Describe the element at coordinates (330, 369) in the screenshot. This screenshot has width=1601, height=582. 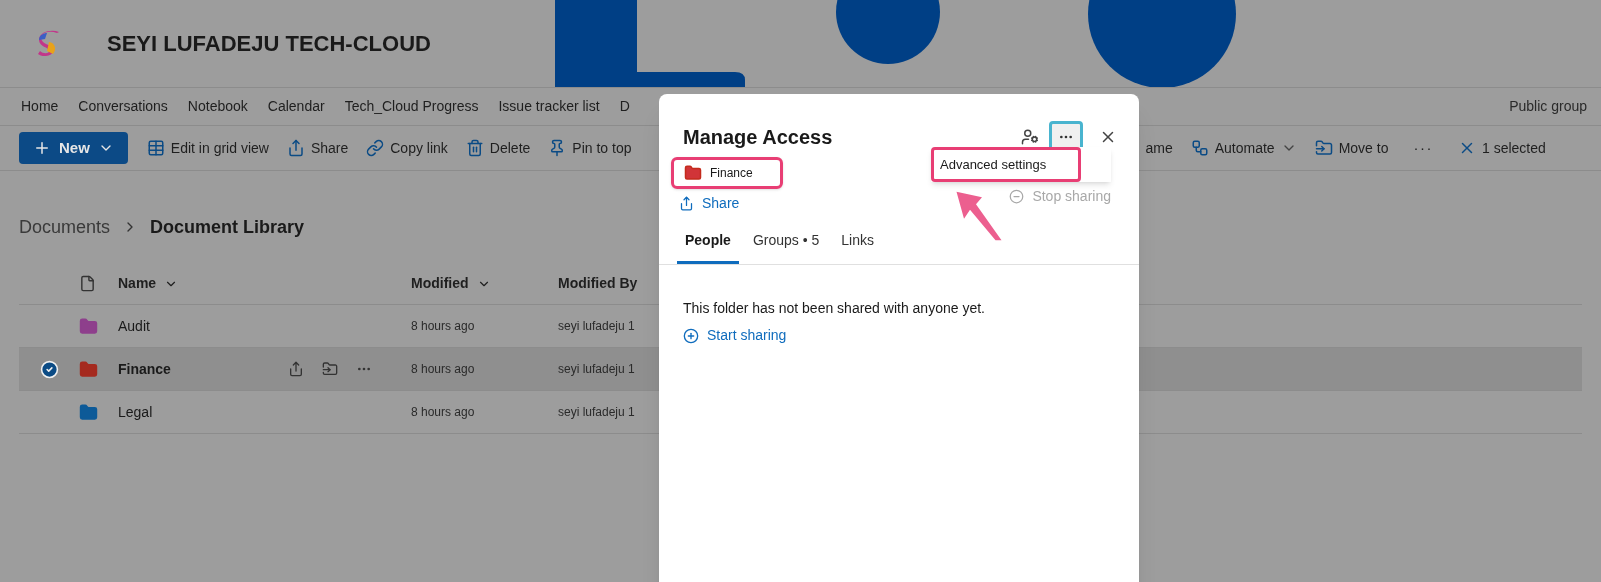
I see `folder-link-icon` at that location.